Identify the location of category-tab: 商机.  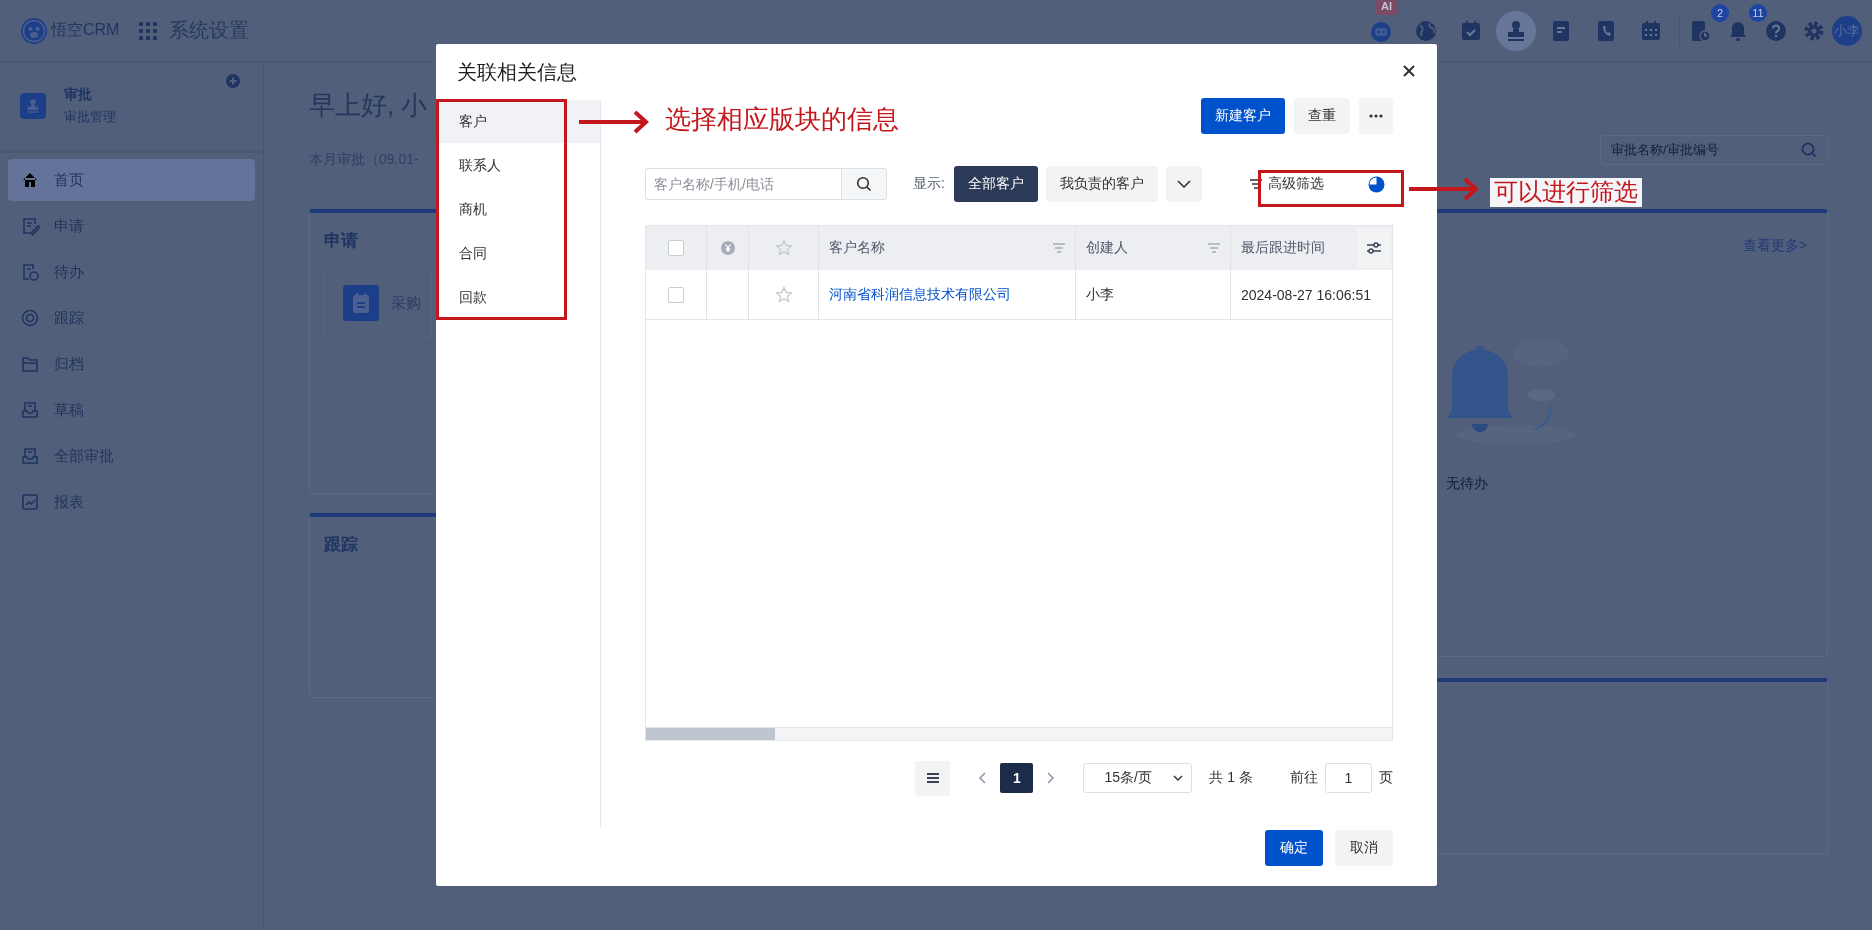
(518, 209).